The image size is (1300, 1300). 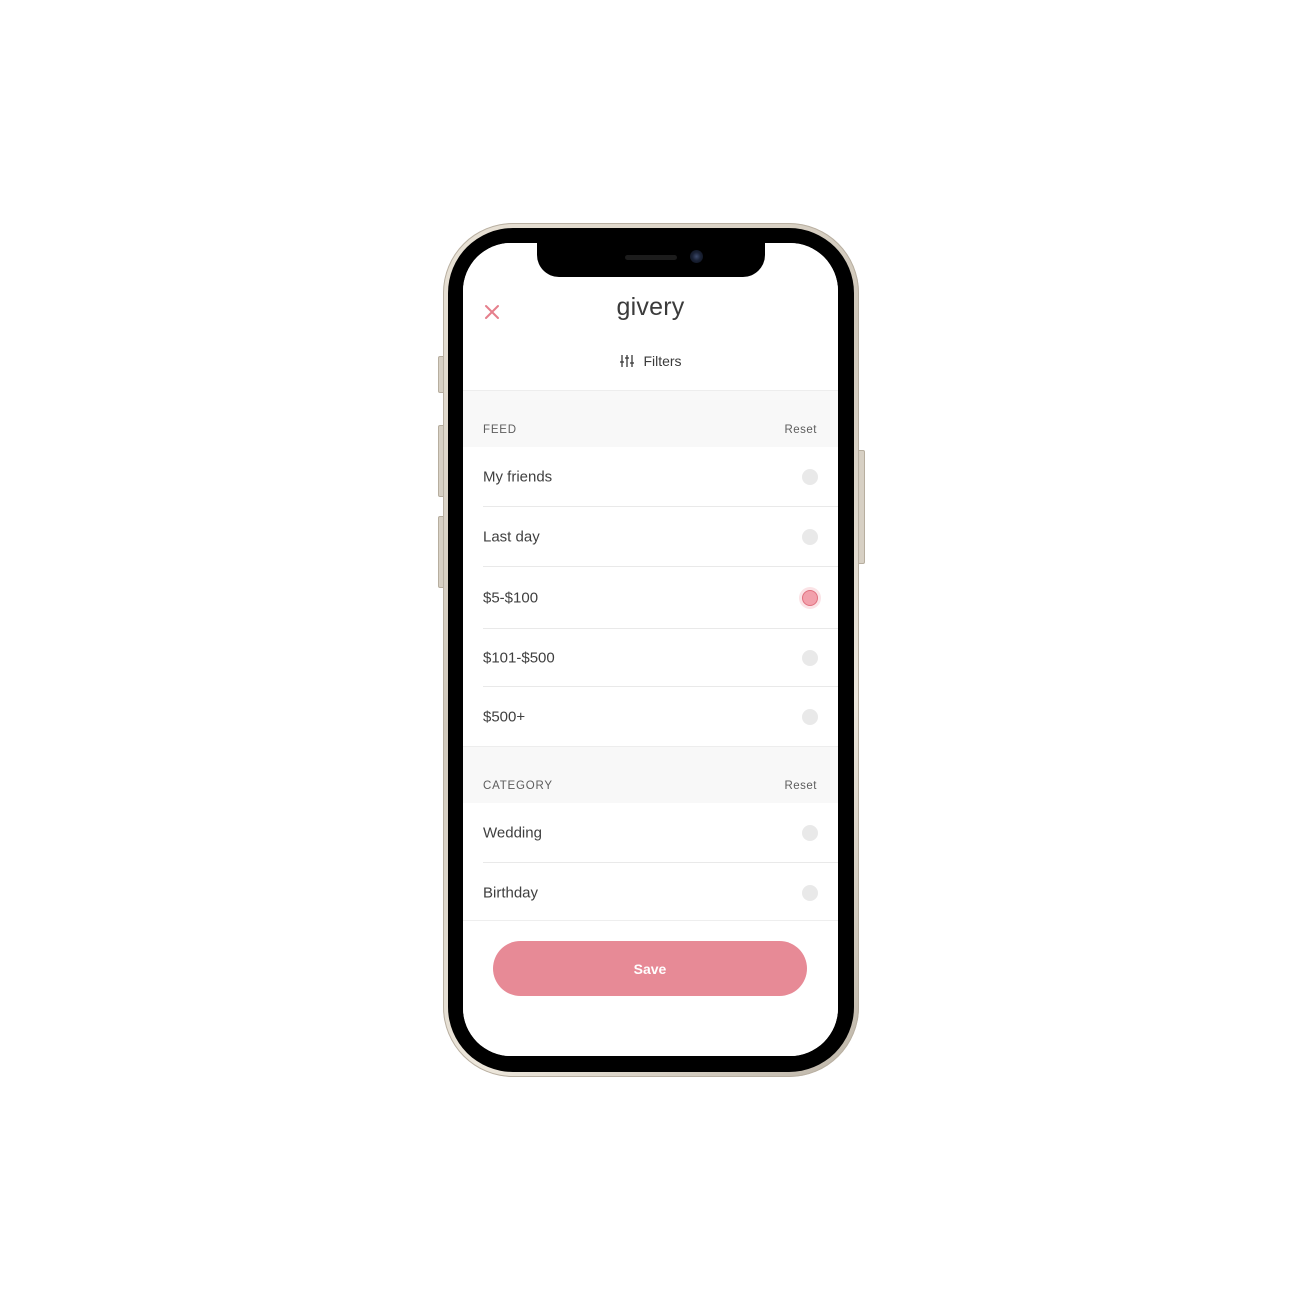 What do you see at coordinates (650, 476) in the screenshot?
I see `filter-option-my-friends: My friends` at bounding box center [650, 476].